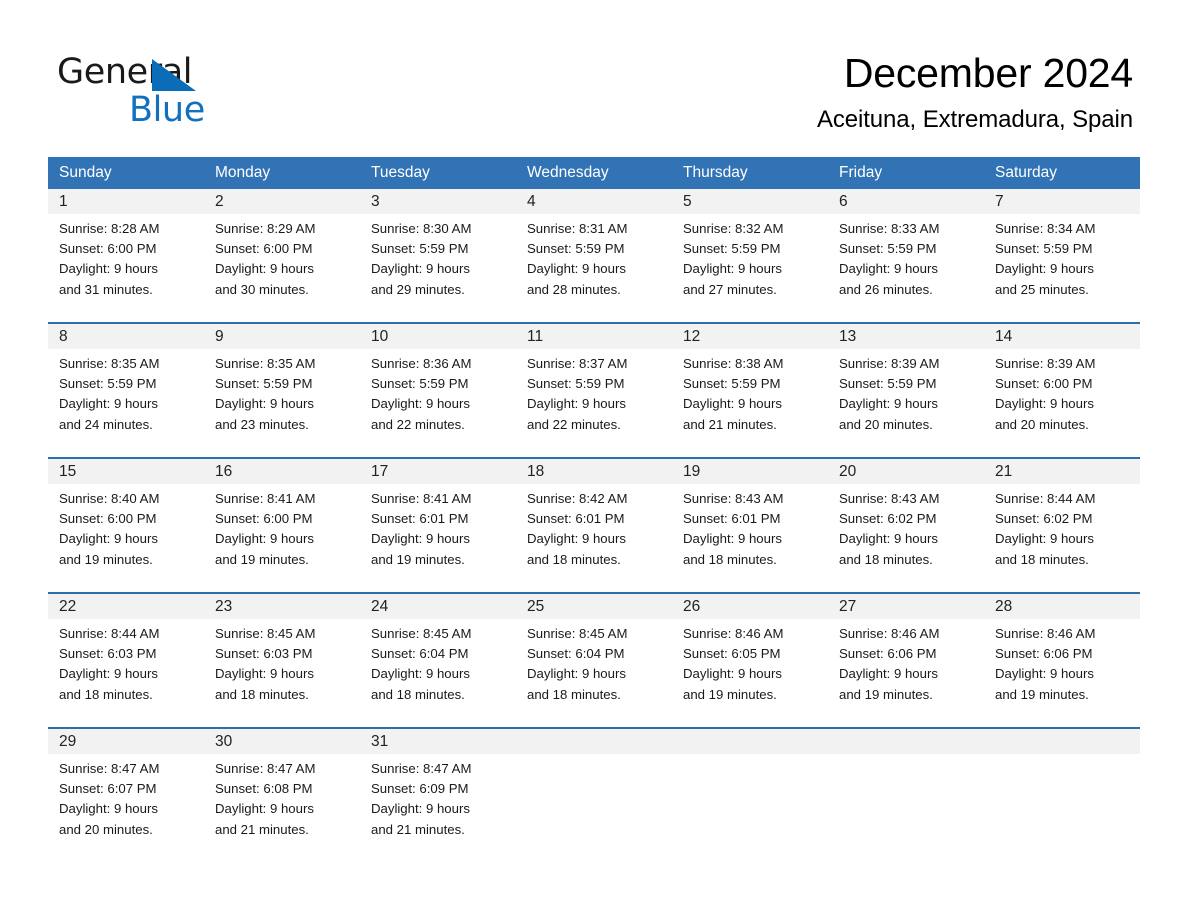  Describe the element at coordinates (988, 73) in the screenshot. I see `page-title: December 2024` at that location.